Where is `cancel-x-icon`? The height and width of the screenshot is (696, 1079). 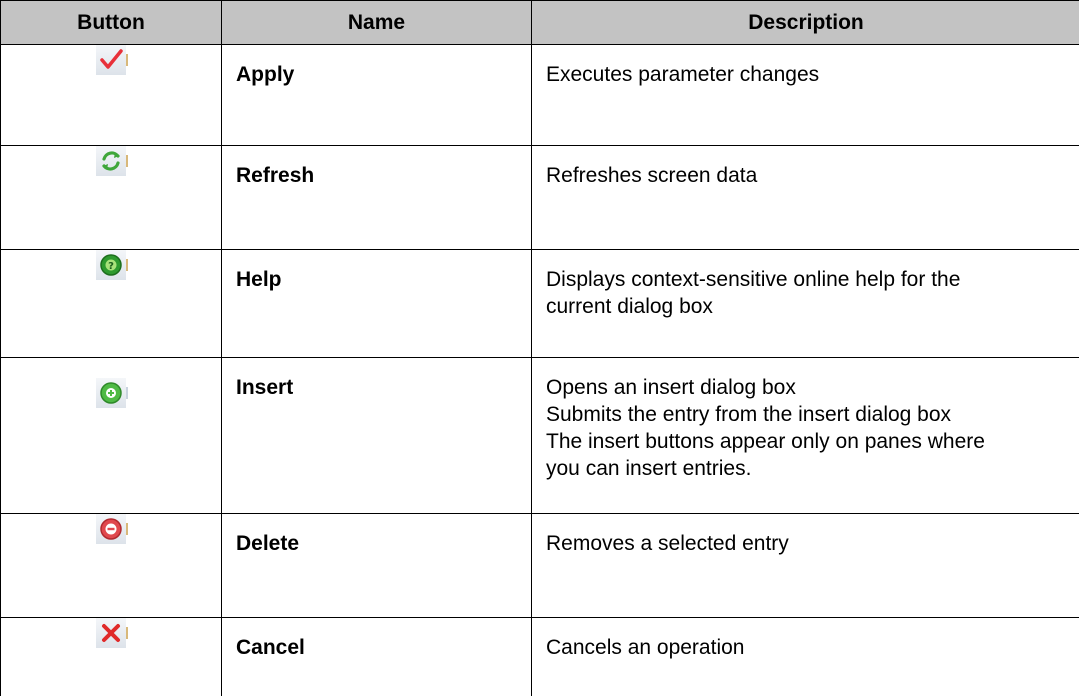
cancel-x-icon is located at coordinates (111, 633).